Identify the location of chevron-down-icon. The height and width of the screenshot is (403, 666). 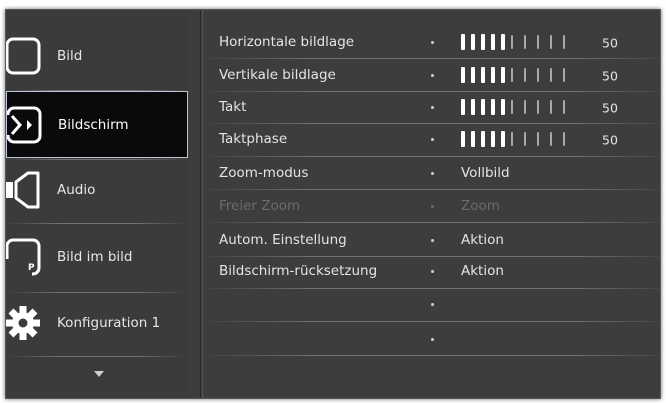
(99, 374).